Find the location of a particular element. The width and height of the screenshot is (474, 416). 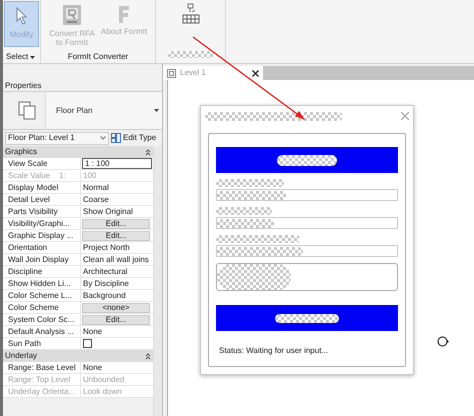

property-label: Detail Level is located at coordinates (29, 199).